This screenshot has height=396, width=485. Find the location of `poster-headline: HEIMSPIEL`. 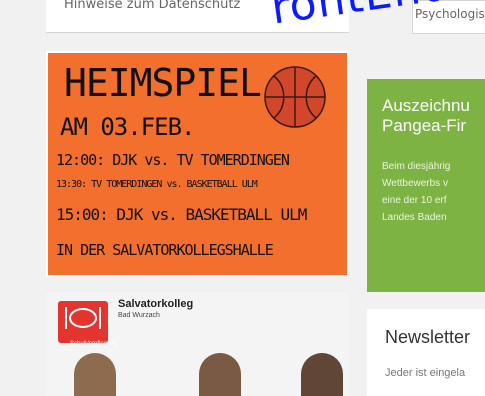

poster-headline: HEIMSPIEL is located at coordinates (163, 83).